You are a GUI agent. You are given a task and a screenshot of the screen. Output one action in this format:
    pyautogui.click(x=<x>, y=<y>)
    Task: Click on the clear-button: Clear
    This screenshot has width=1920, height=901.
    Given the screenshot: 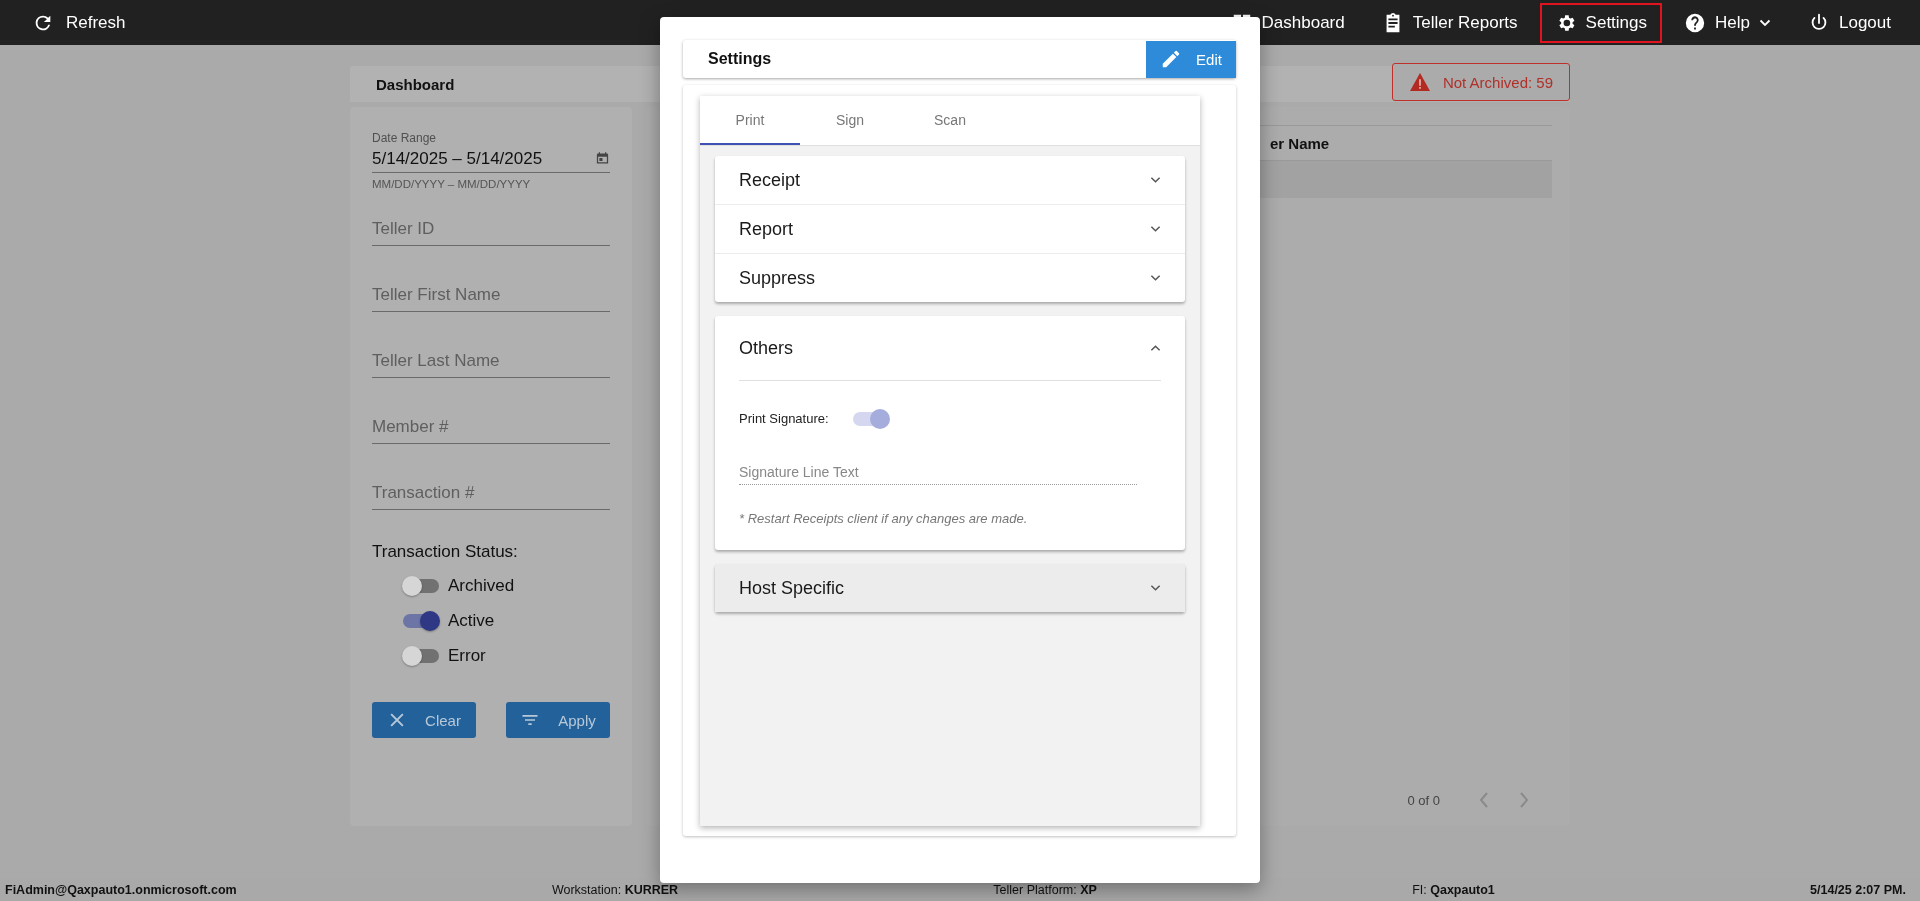 What is the action you would take?
    pyautogui.click(x=424, y=720)
    